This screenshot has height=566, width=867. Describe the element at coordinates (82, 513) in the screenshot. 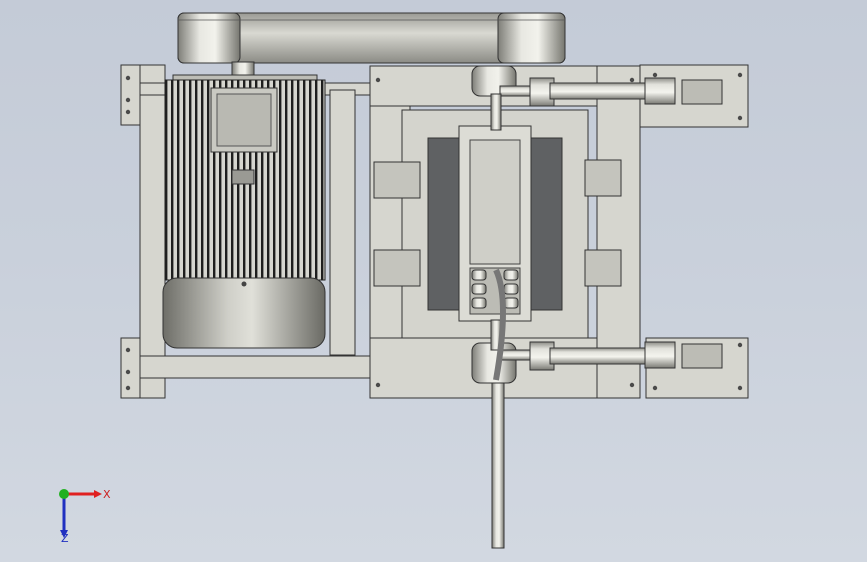

I see `coordinate-triad: X Z` at that location.